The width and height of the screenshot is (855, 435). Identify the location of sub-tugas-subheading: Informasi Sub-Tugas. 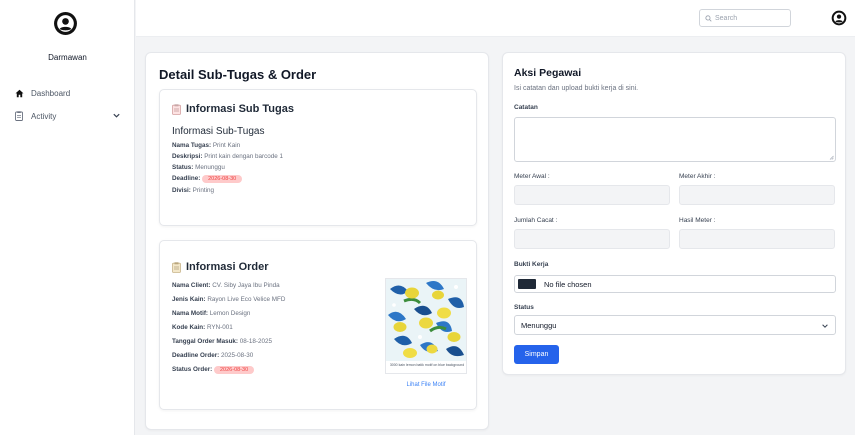
(218, 131).